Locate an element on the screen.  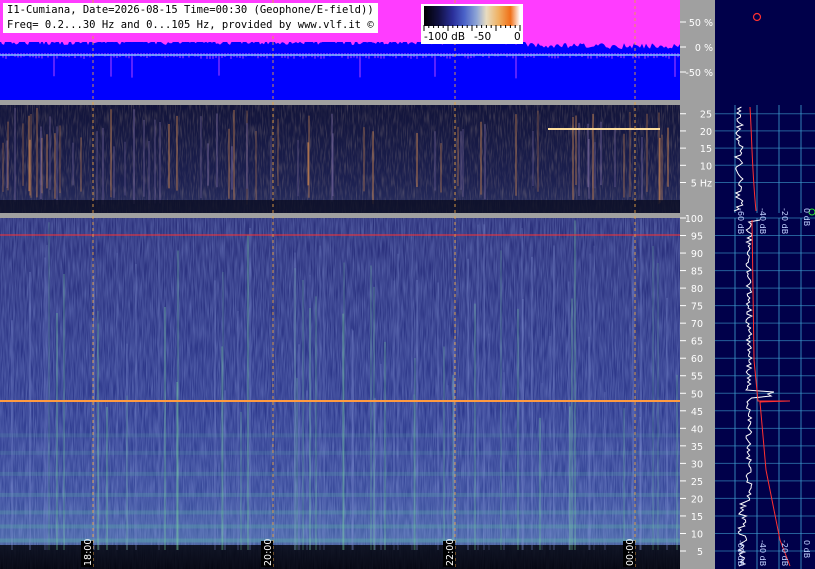
main-tick-label: 70 is located at coordinates (697, 324).